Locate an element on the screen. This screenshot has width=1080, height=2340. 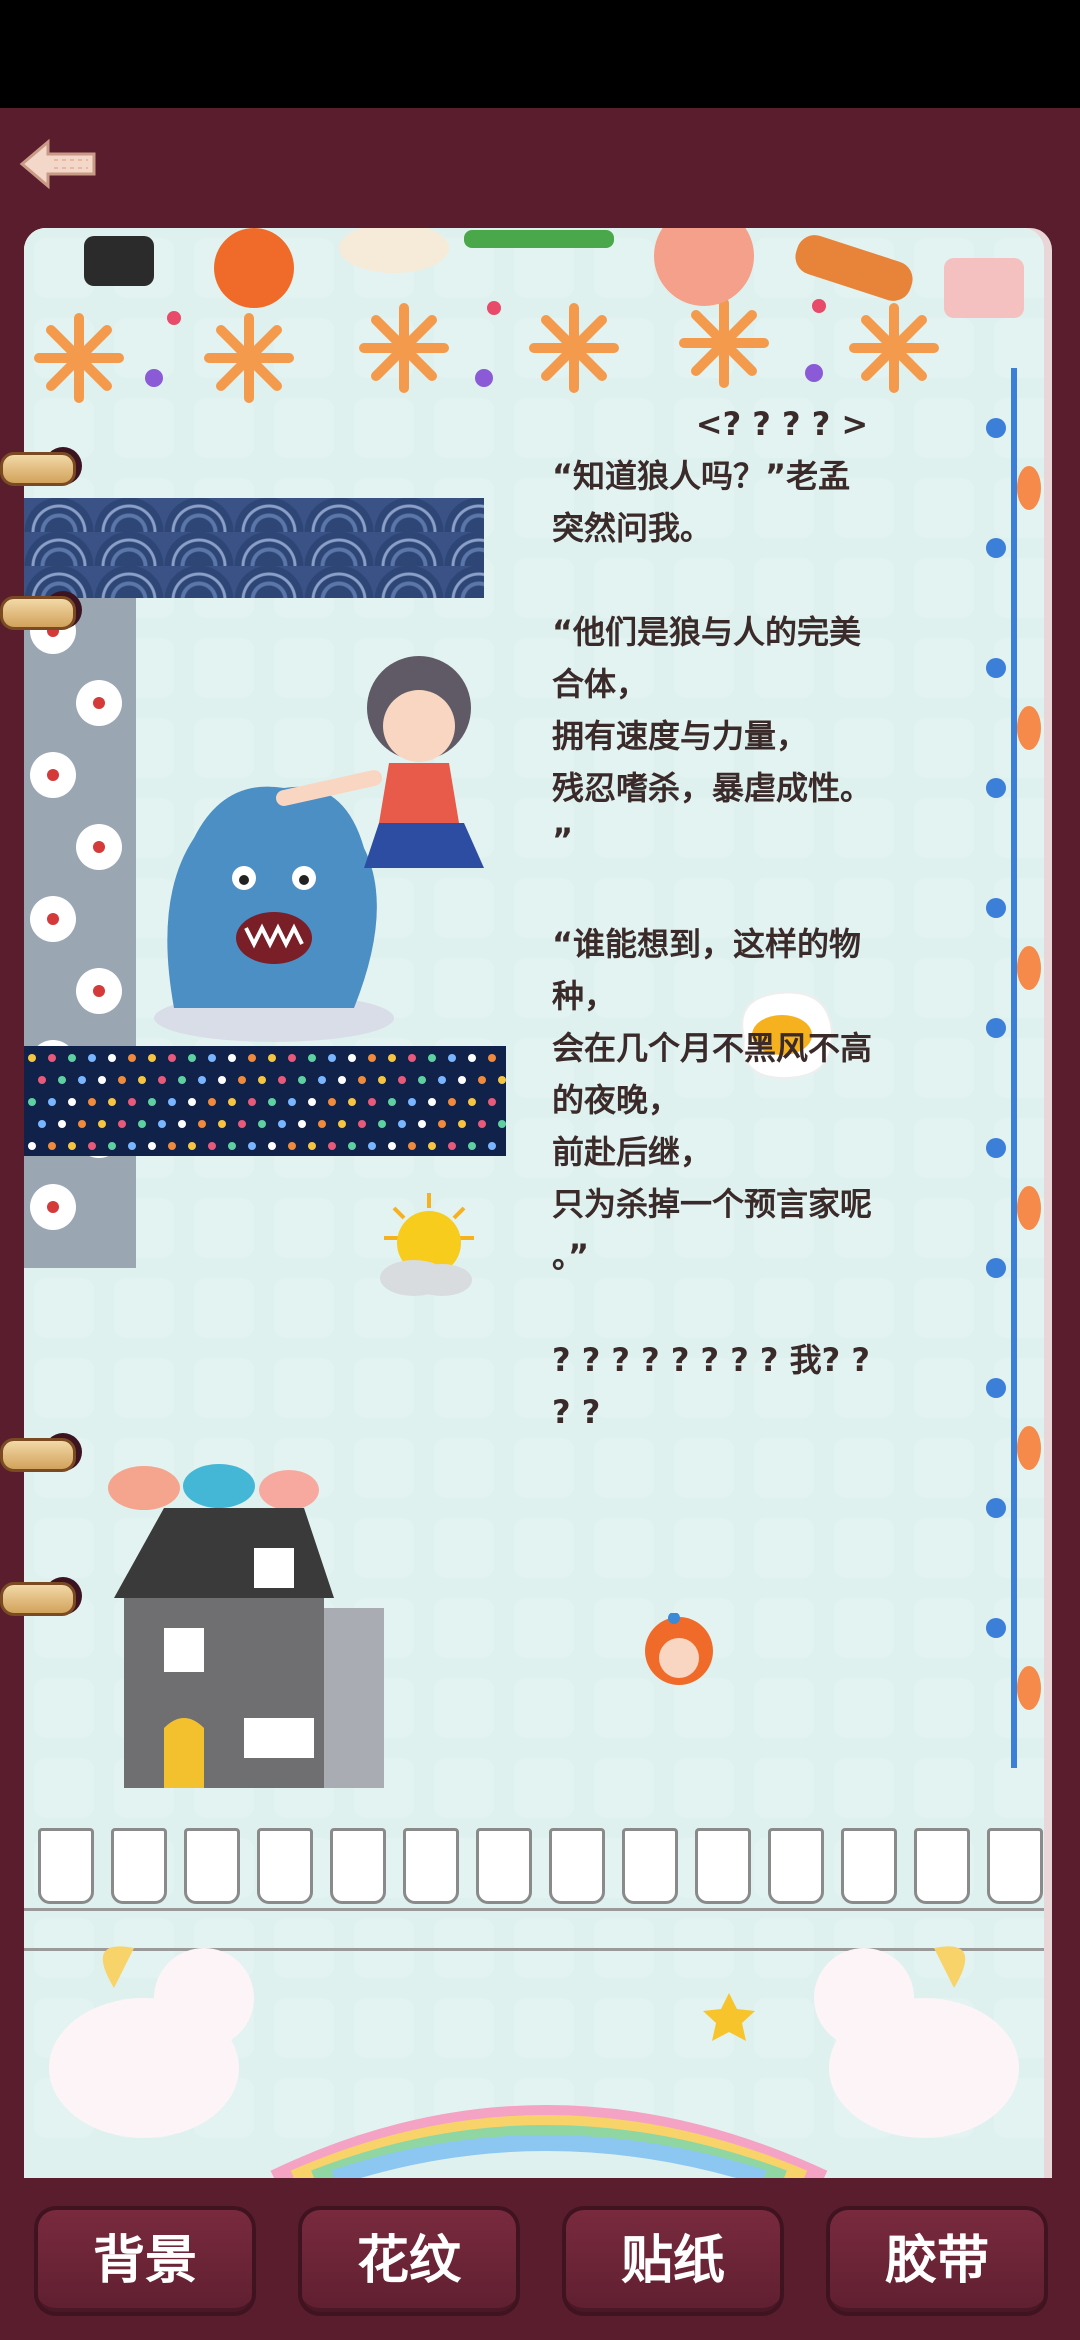
tab-tape: 胶带 is located at coordinates (937, 2261).